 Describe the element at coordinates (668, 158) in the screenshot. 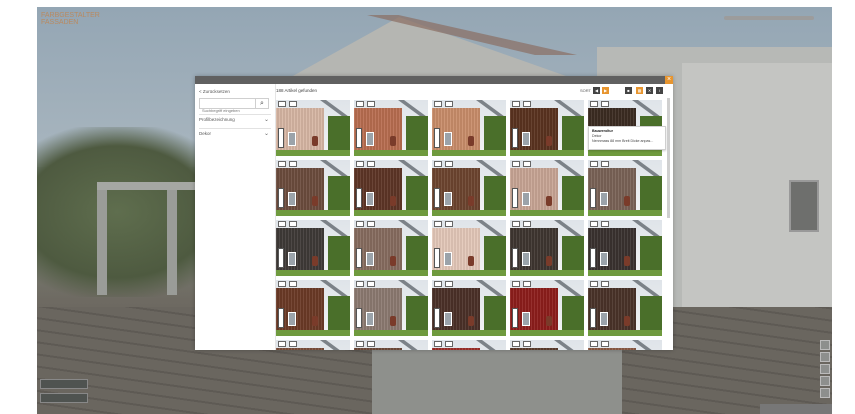

I see `grid-scrollbar` at that location.